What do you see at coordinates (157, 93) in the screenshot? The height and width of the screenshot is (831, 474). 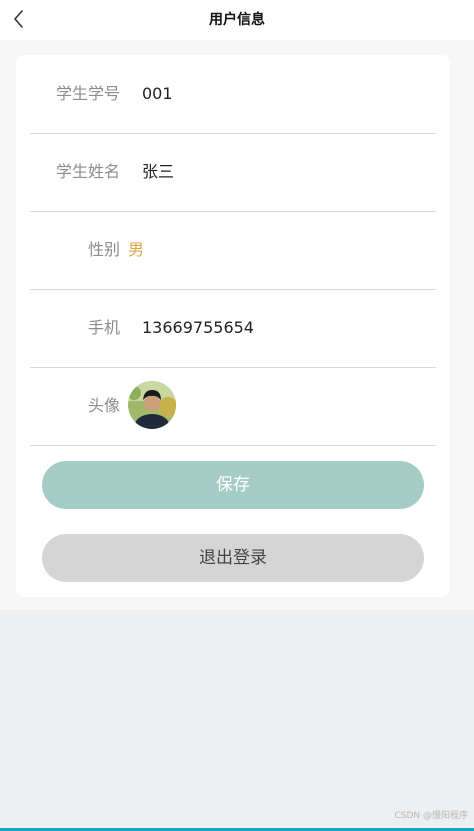 I see `student-id-value: 001` at bounding box center [157, 93].